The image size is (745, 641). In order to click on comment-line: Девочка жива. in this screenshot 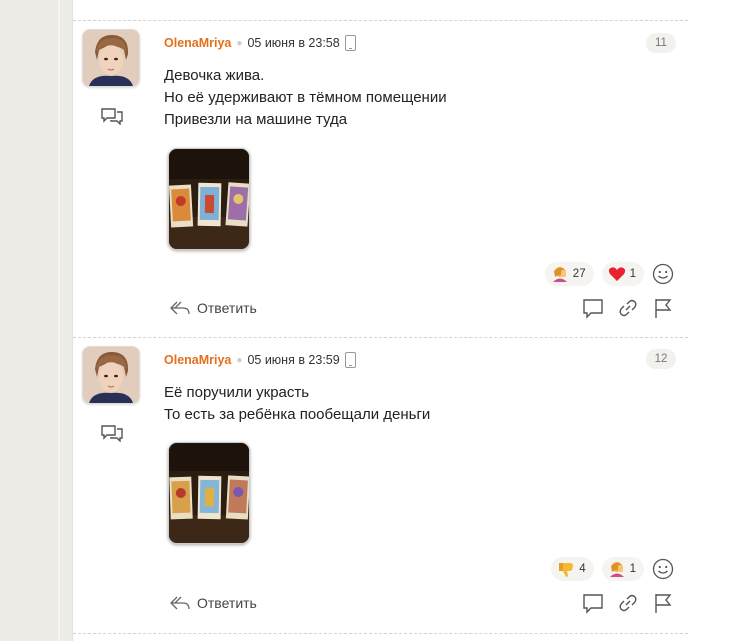, I will do `click(214, 75)`.